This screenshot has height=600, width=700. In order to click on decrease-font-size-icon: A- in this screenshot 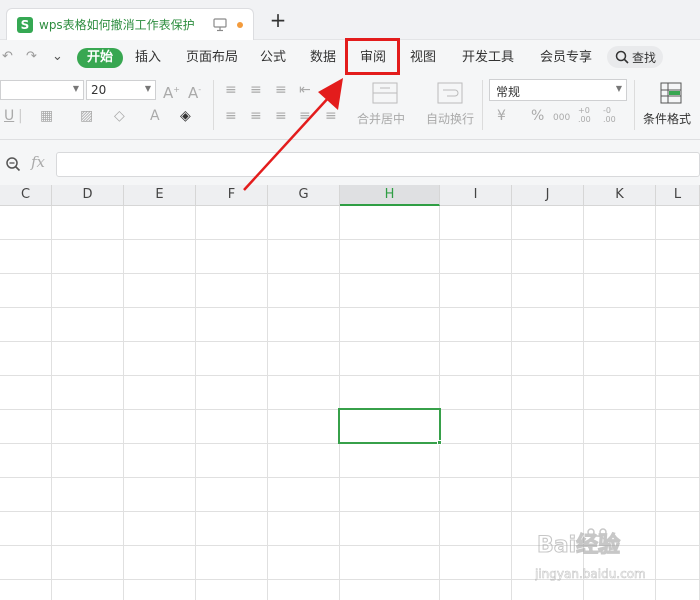, I will do `click(194, 91)`.